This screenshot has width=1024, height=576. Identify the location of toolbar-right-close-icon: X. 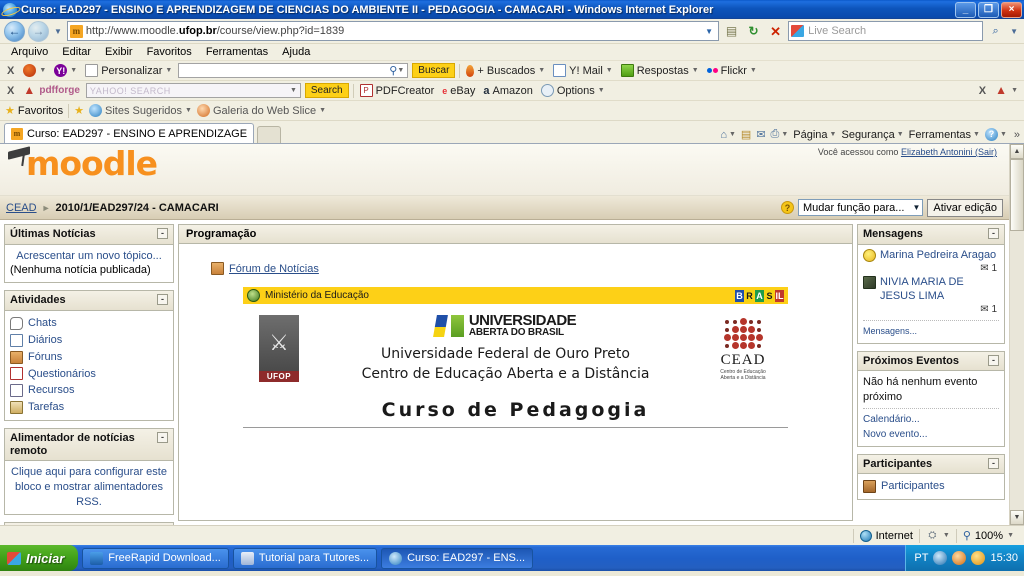
(982, 91).